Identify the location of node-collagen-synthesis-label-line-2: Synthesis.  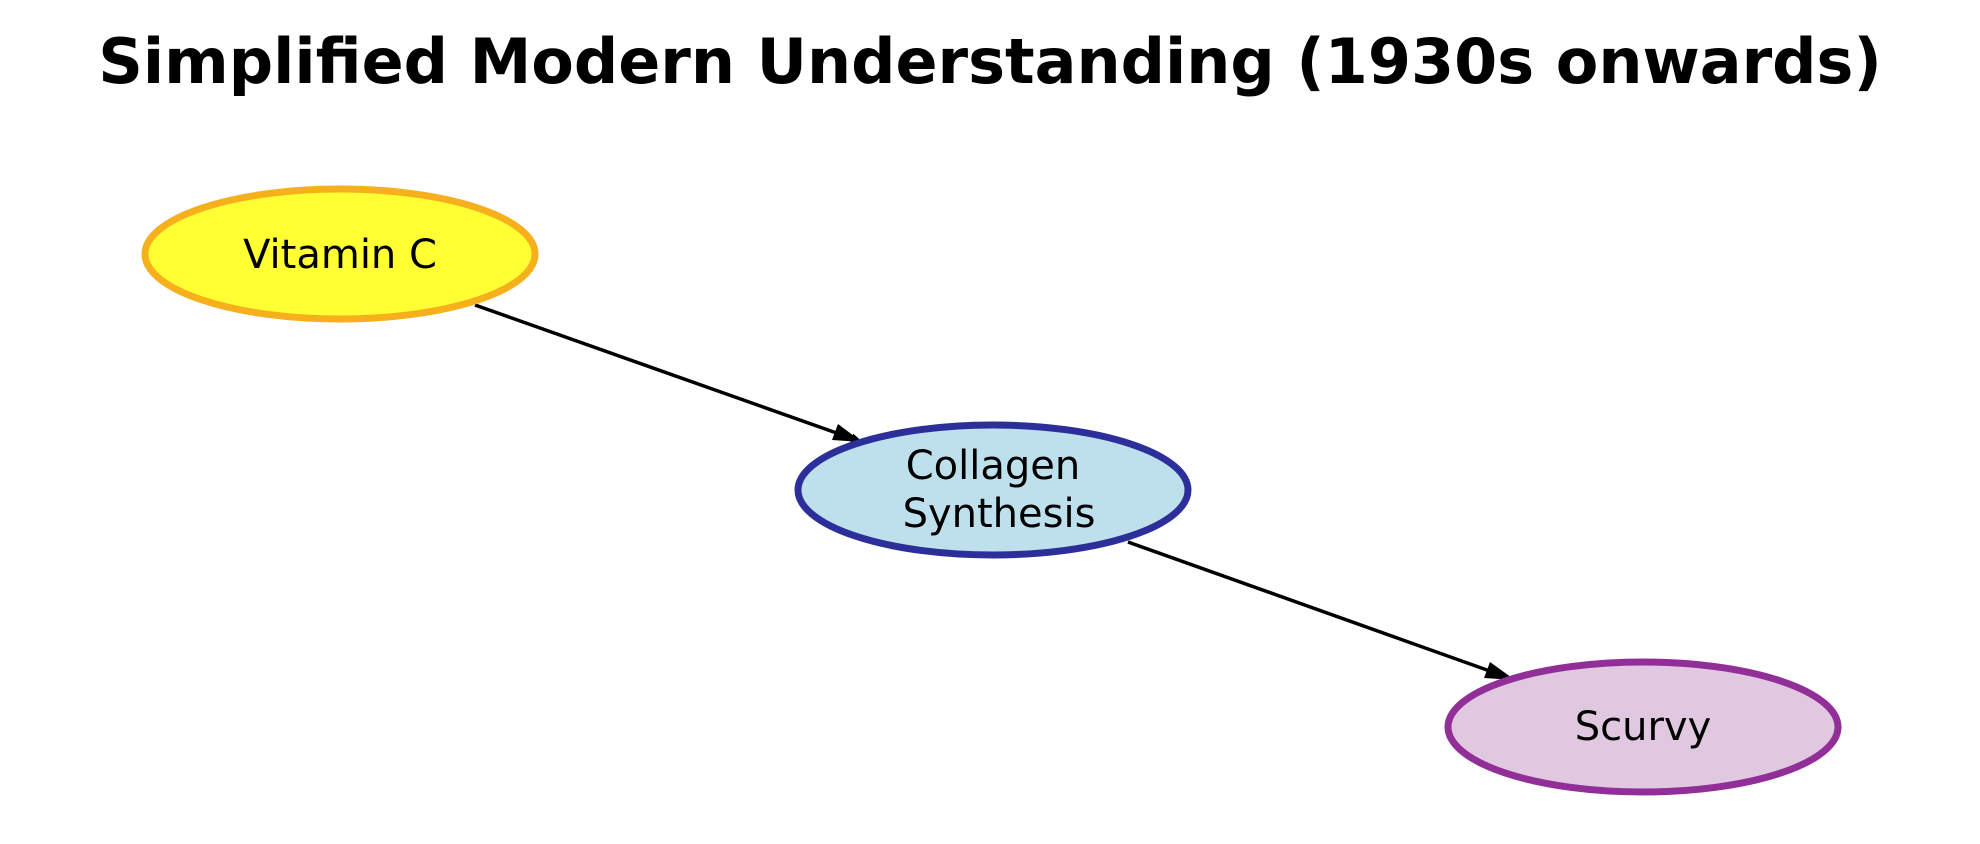
(999, 514).